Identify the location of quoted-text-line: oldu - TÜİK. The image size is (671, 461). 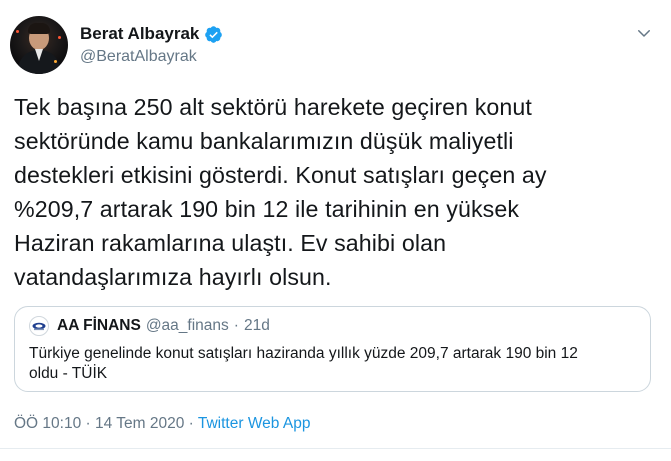
(68, 373).